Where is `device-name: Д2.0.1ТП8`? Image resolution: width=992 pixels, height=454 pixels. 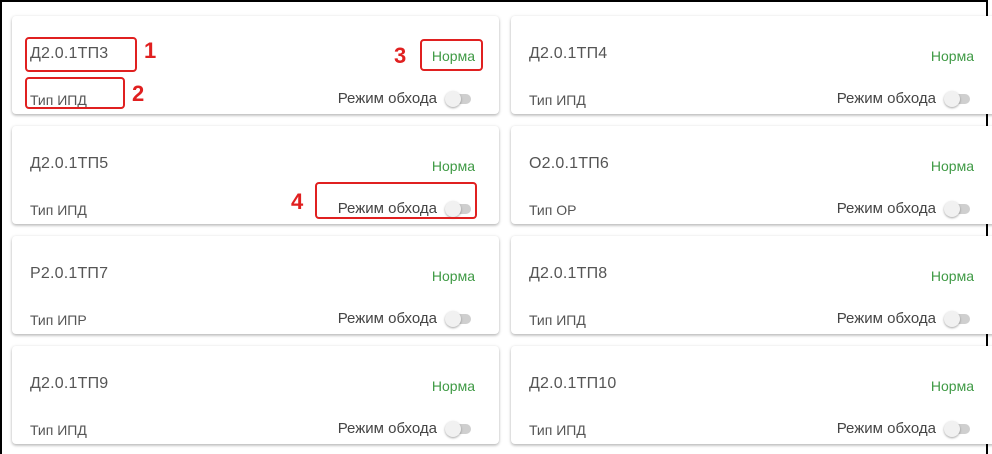 device-name: Д2.0.1ТП8 is located at coordinates (568, 273).